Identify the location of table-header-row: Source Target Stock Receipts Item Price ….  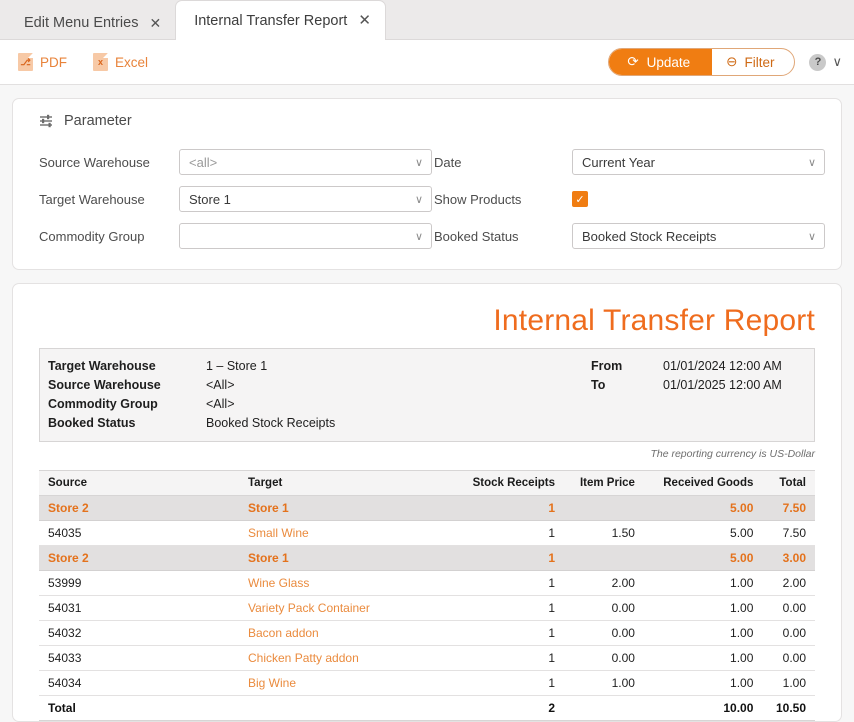
(427, 483).